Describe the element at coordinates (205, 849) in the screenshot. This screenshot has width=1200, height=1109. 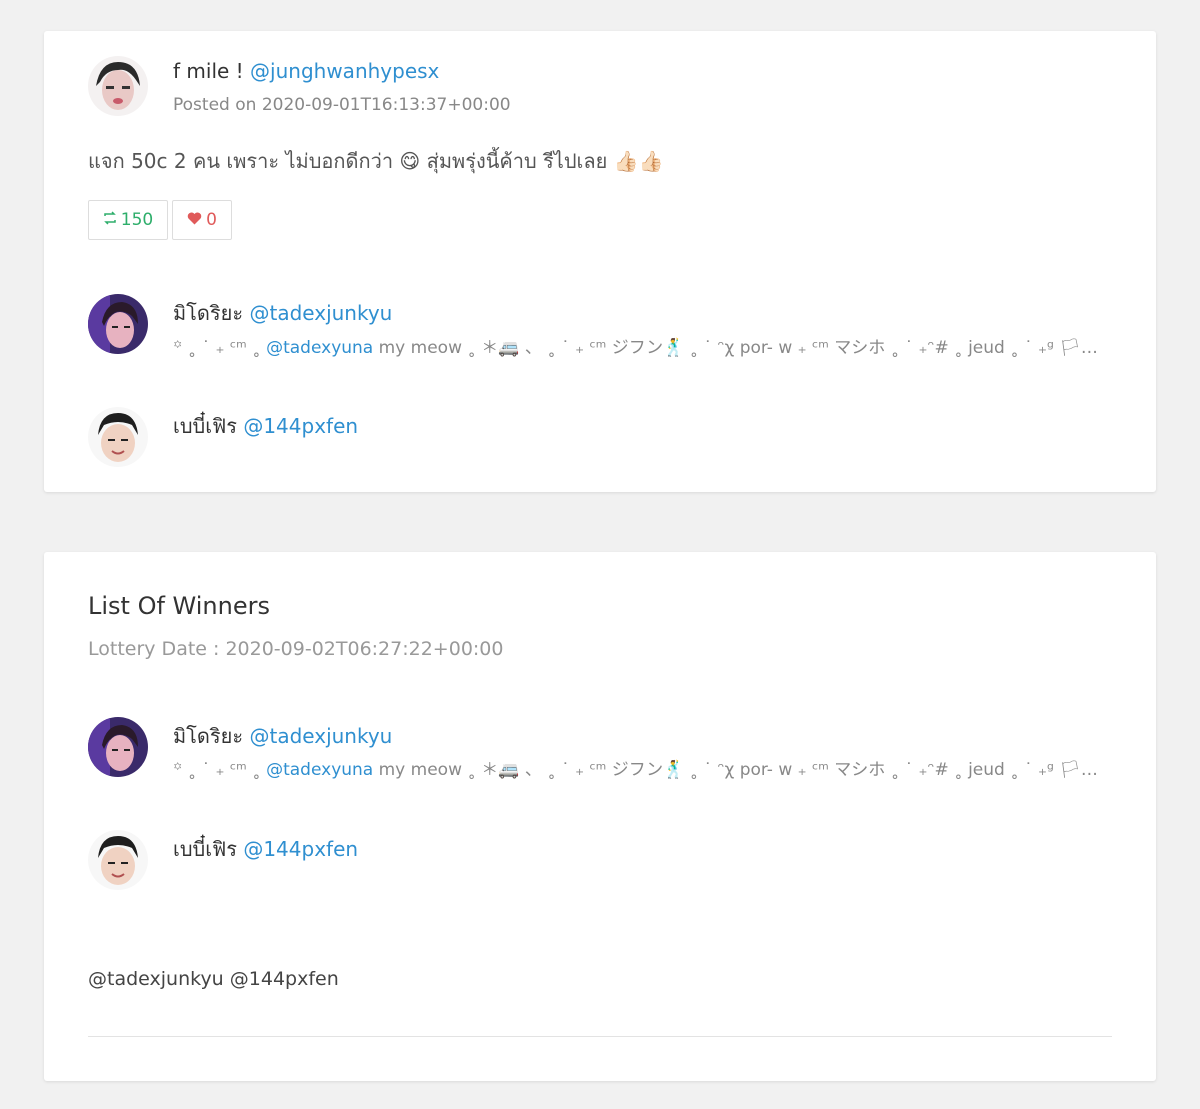
I see `winner-name: เบบี๋เฟิร` at that location.